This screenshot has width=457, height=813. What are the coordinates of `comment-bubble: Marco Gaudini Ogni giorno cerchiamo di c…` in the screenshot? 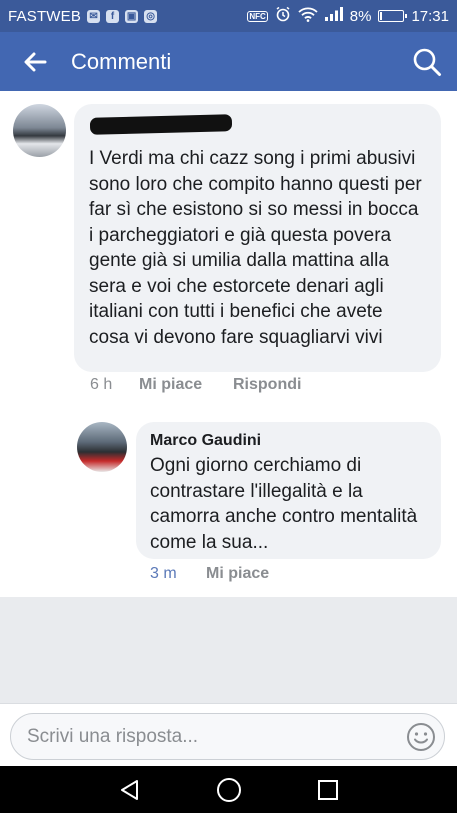 It's located at (288, 490).